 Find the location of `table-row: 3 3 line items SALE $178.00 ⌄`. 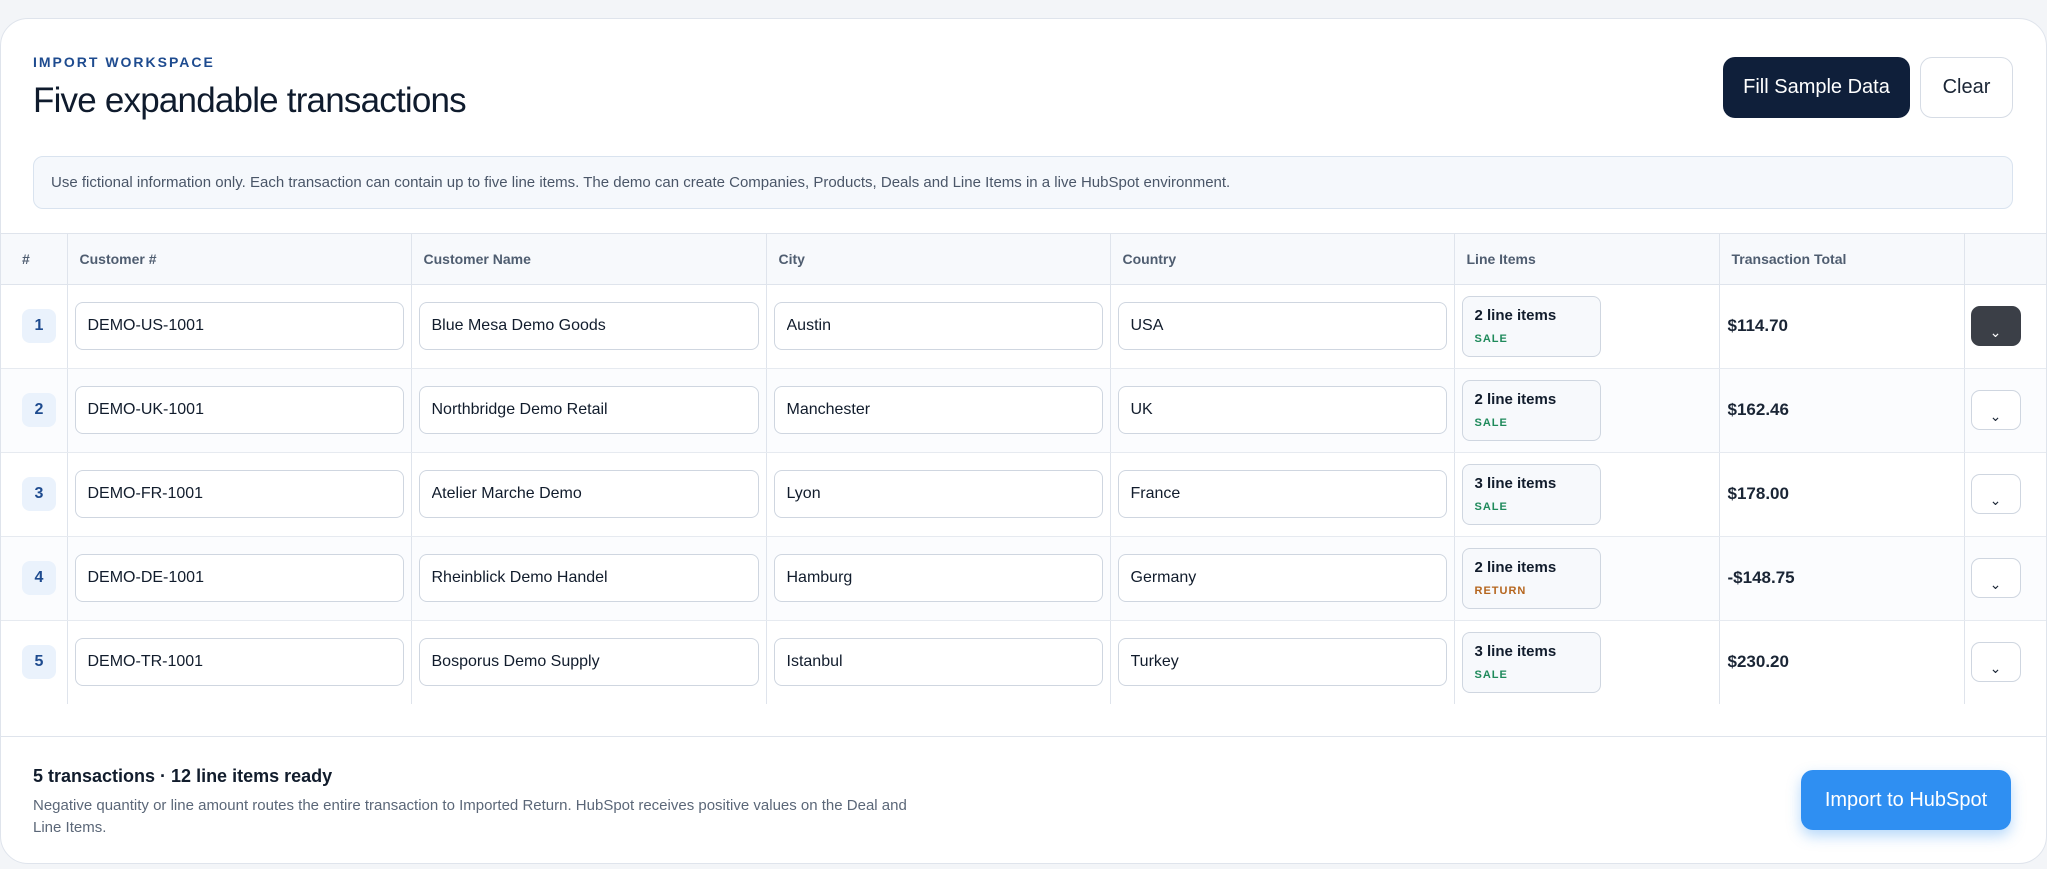

table-row: 3 3 line items SALE $178.00 ⌄ is located at coordinates (1023, 494).